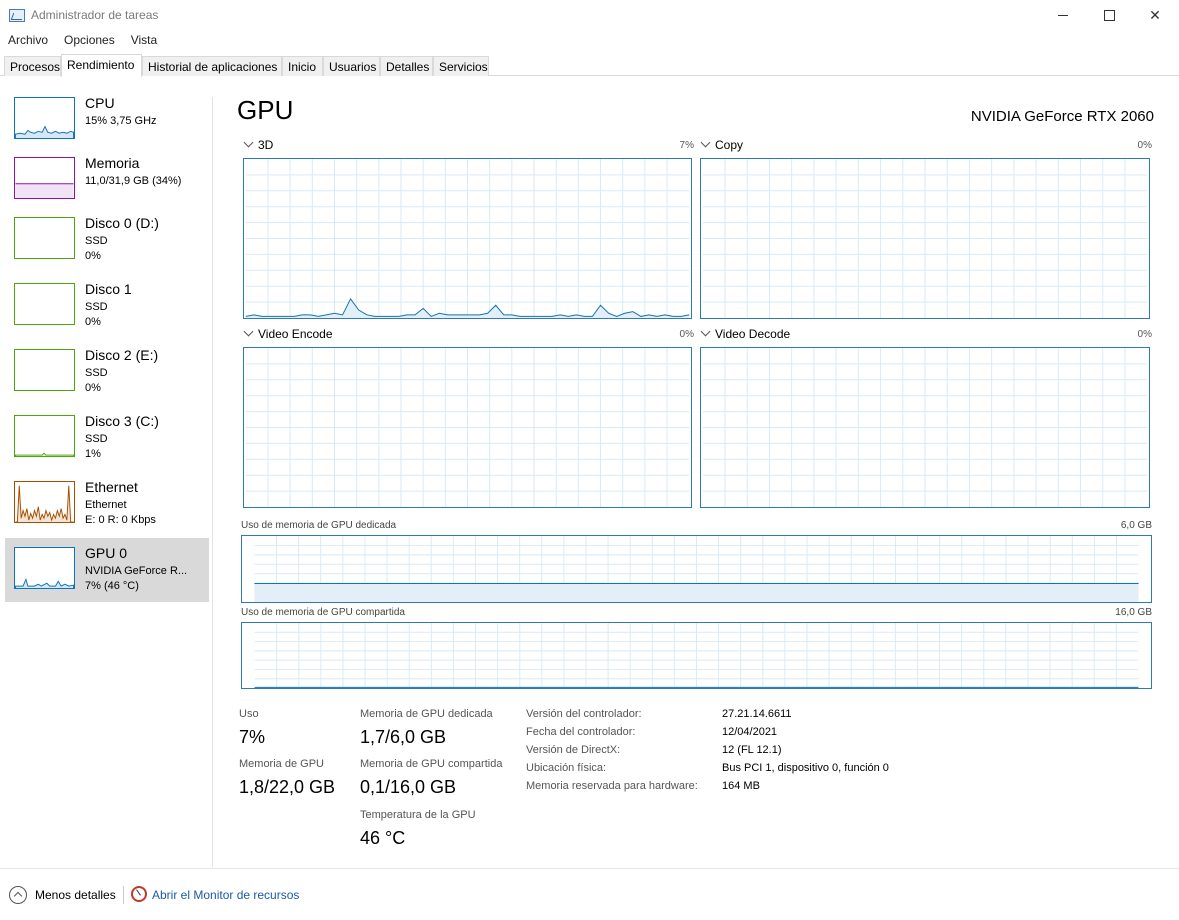 The height and width of the screenshot is (920, 1179). Describe the element at coordinates (32, 66) in the screenshot. I see `tab-procesos: Procesos` at that location.